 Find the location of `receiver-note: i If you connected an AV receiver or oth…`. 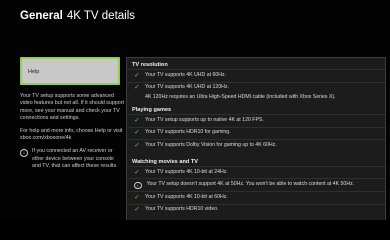

receiver-note: i If you connected an AV receiver or oth… is located at coordinates (72, 159).